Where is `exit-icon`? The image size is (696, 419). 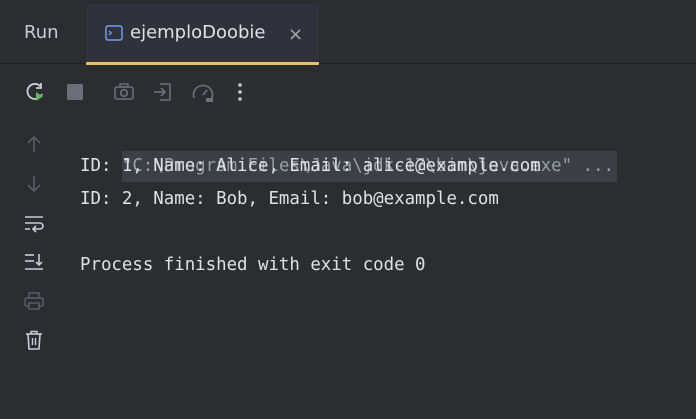 exit-icon is located at coordinates (163, 92).